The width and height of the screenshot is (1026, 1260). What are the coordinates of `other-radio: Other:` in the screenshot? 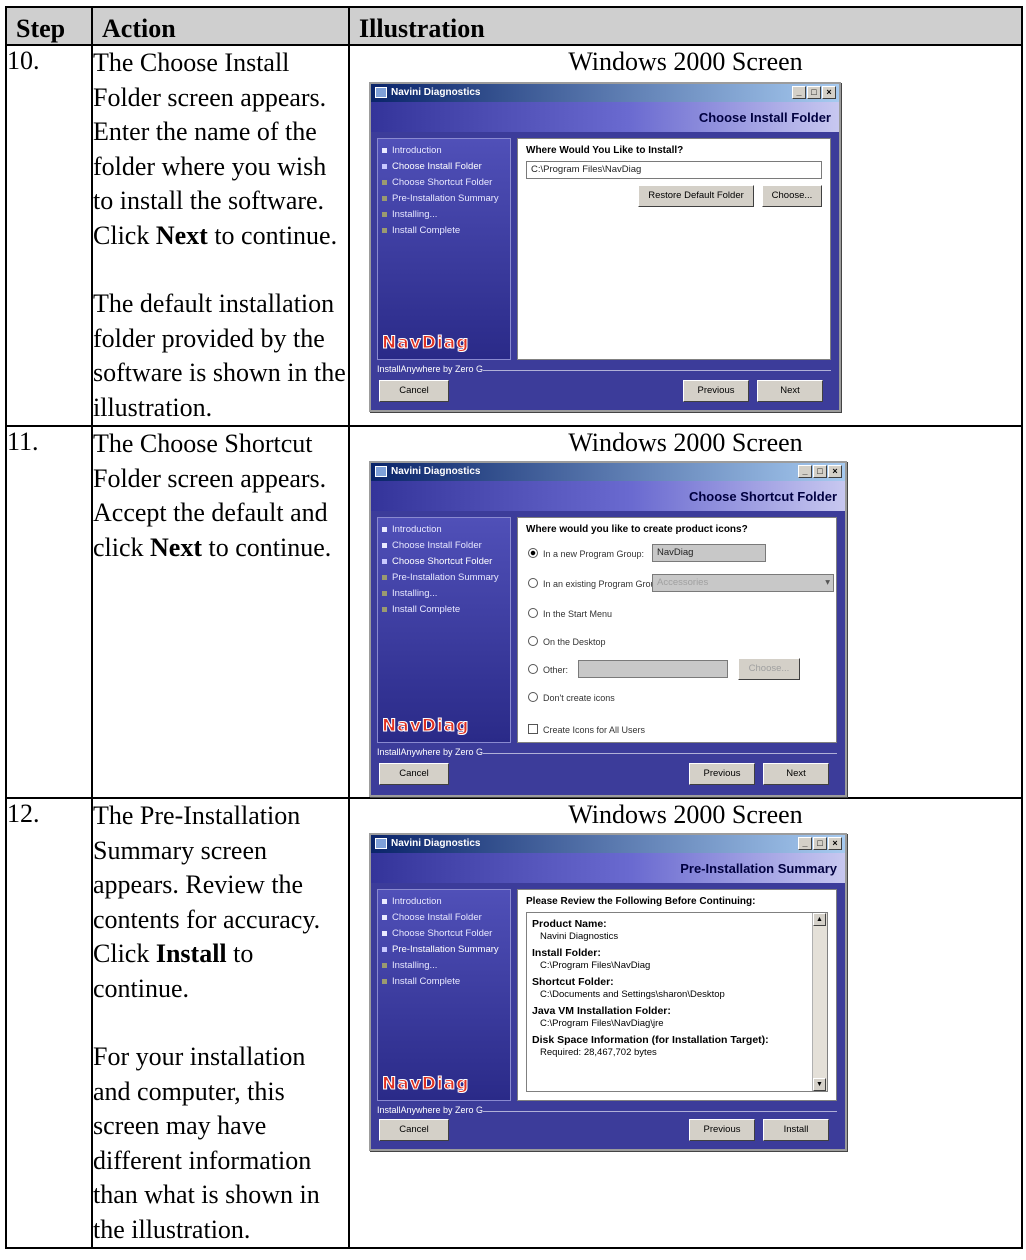 It's located at (548, 669).